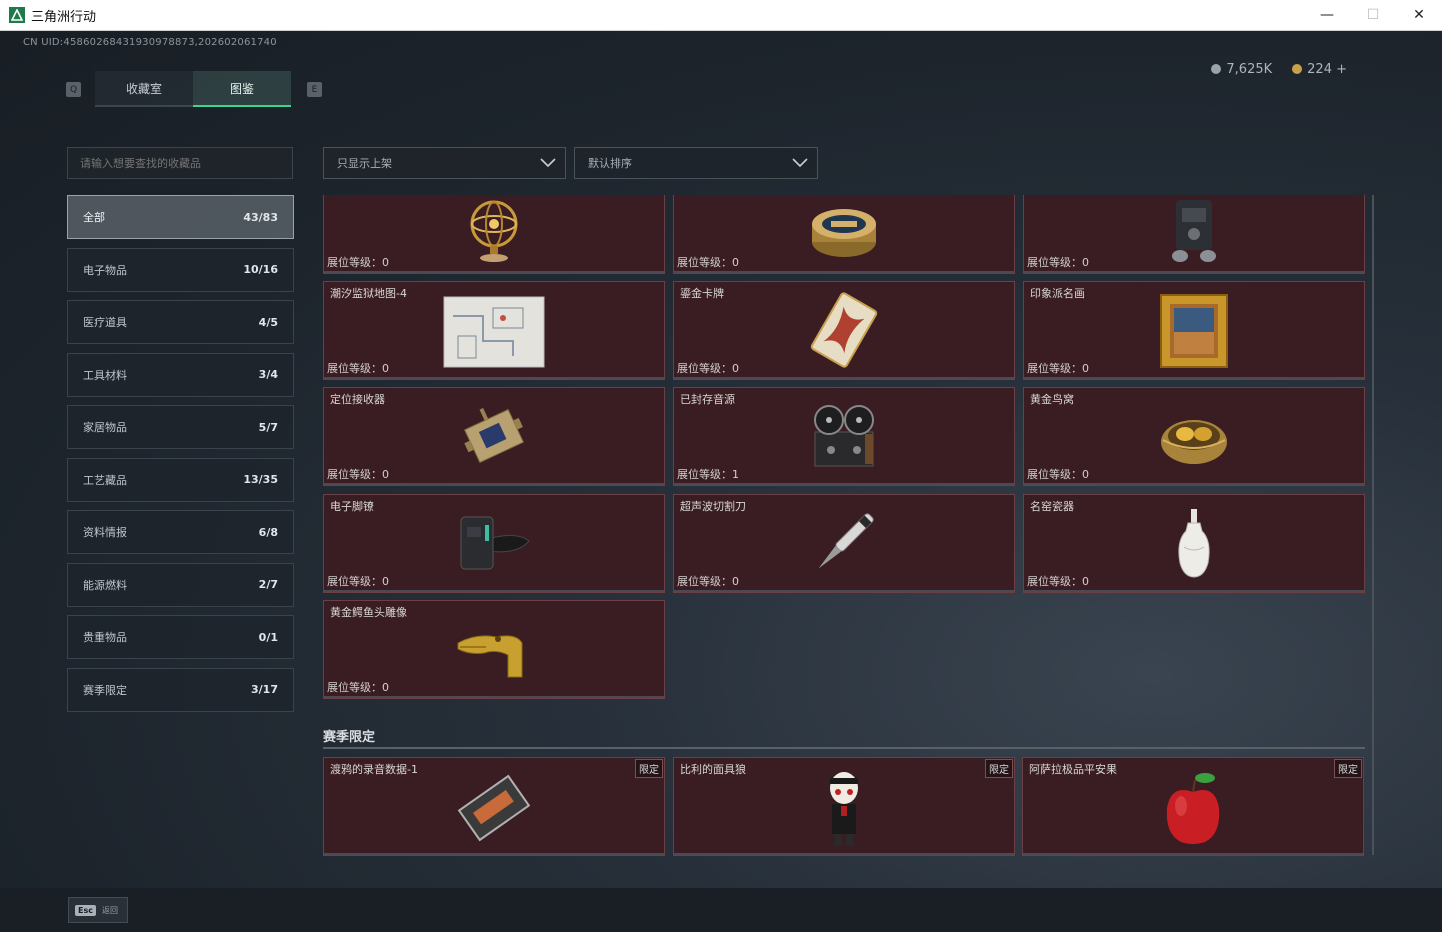 This screenshot has height=932, width=1442. I want to click on category-count: 3/17, so click(264, 689).